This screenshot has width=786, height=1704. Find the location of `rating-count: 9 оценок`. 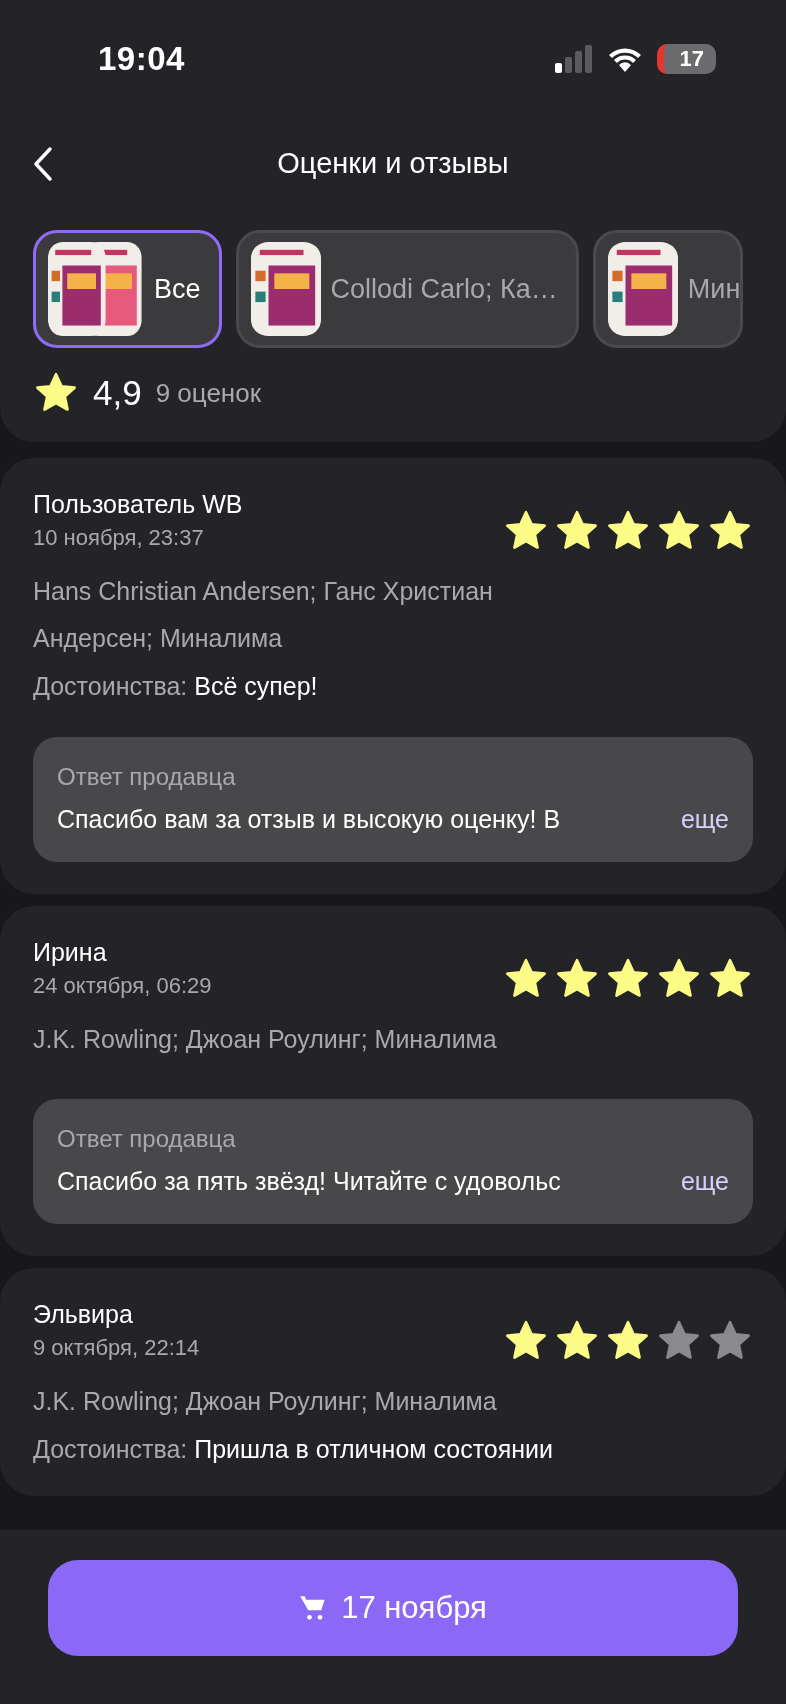

rating-count: 9 оценок is located at coordinates (208, 393).